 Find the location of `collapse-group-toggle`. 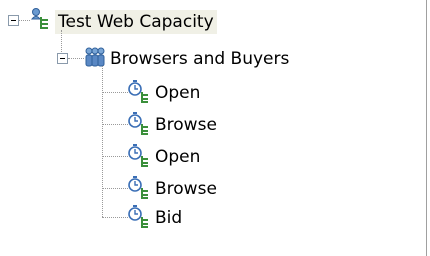

collapse-group-toggle is located at coordinates (62, 58).